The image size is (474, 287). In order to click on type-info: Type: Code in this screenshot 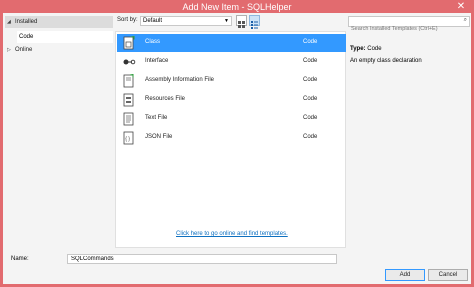, I will do `click(366, 49)`.